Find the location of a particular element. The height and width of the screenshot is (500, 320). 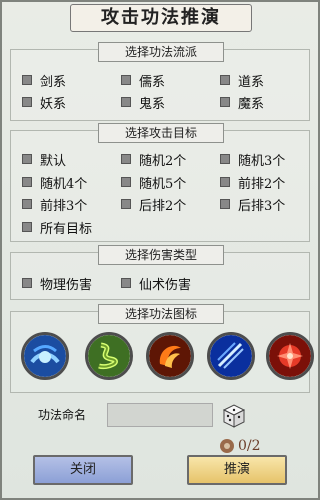

confirm-button: 推演 is located at coordinates (237, 470).